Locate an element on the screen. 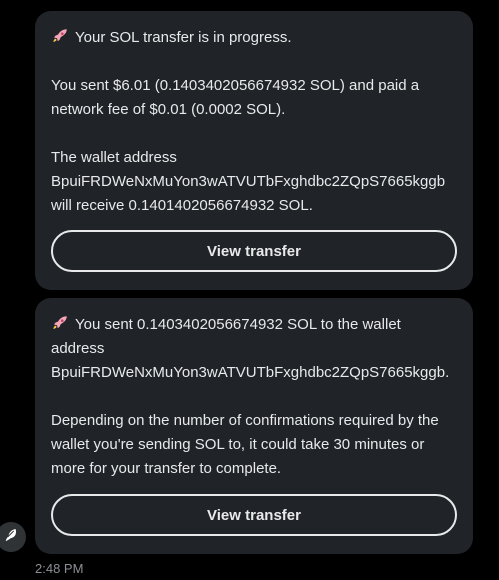 Image resolution: width=499 pixels, height=580 pixels. message-line: network fee of $0.01 (0.0002 SOL). is located at coordinates (168, 109).